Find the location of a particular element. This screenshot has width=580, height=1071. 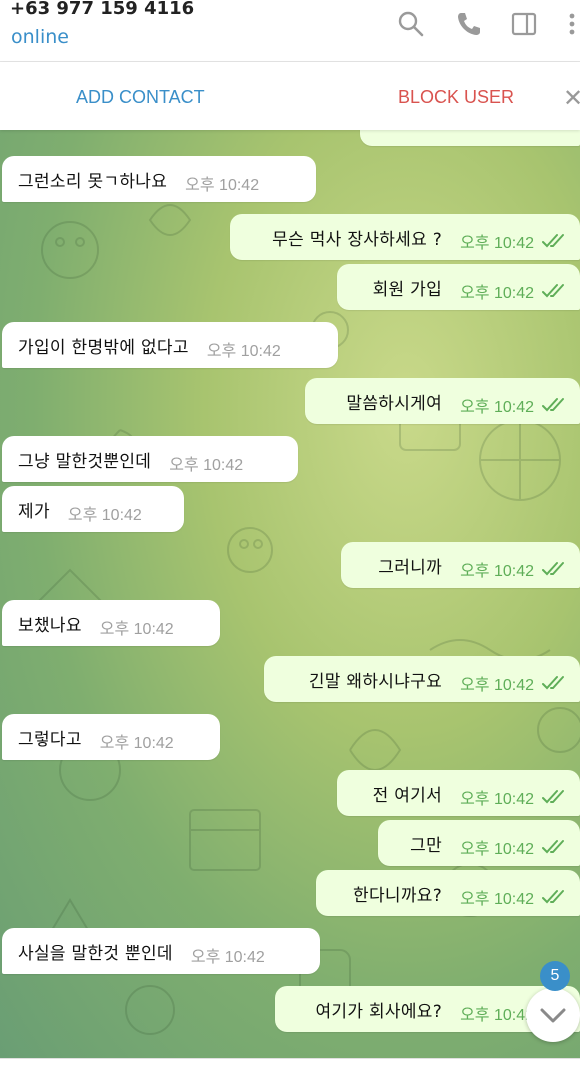

close-icon: ✕ is located at coordinates (571, 98).